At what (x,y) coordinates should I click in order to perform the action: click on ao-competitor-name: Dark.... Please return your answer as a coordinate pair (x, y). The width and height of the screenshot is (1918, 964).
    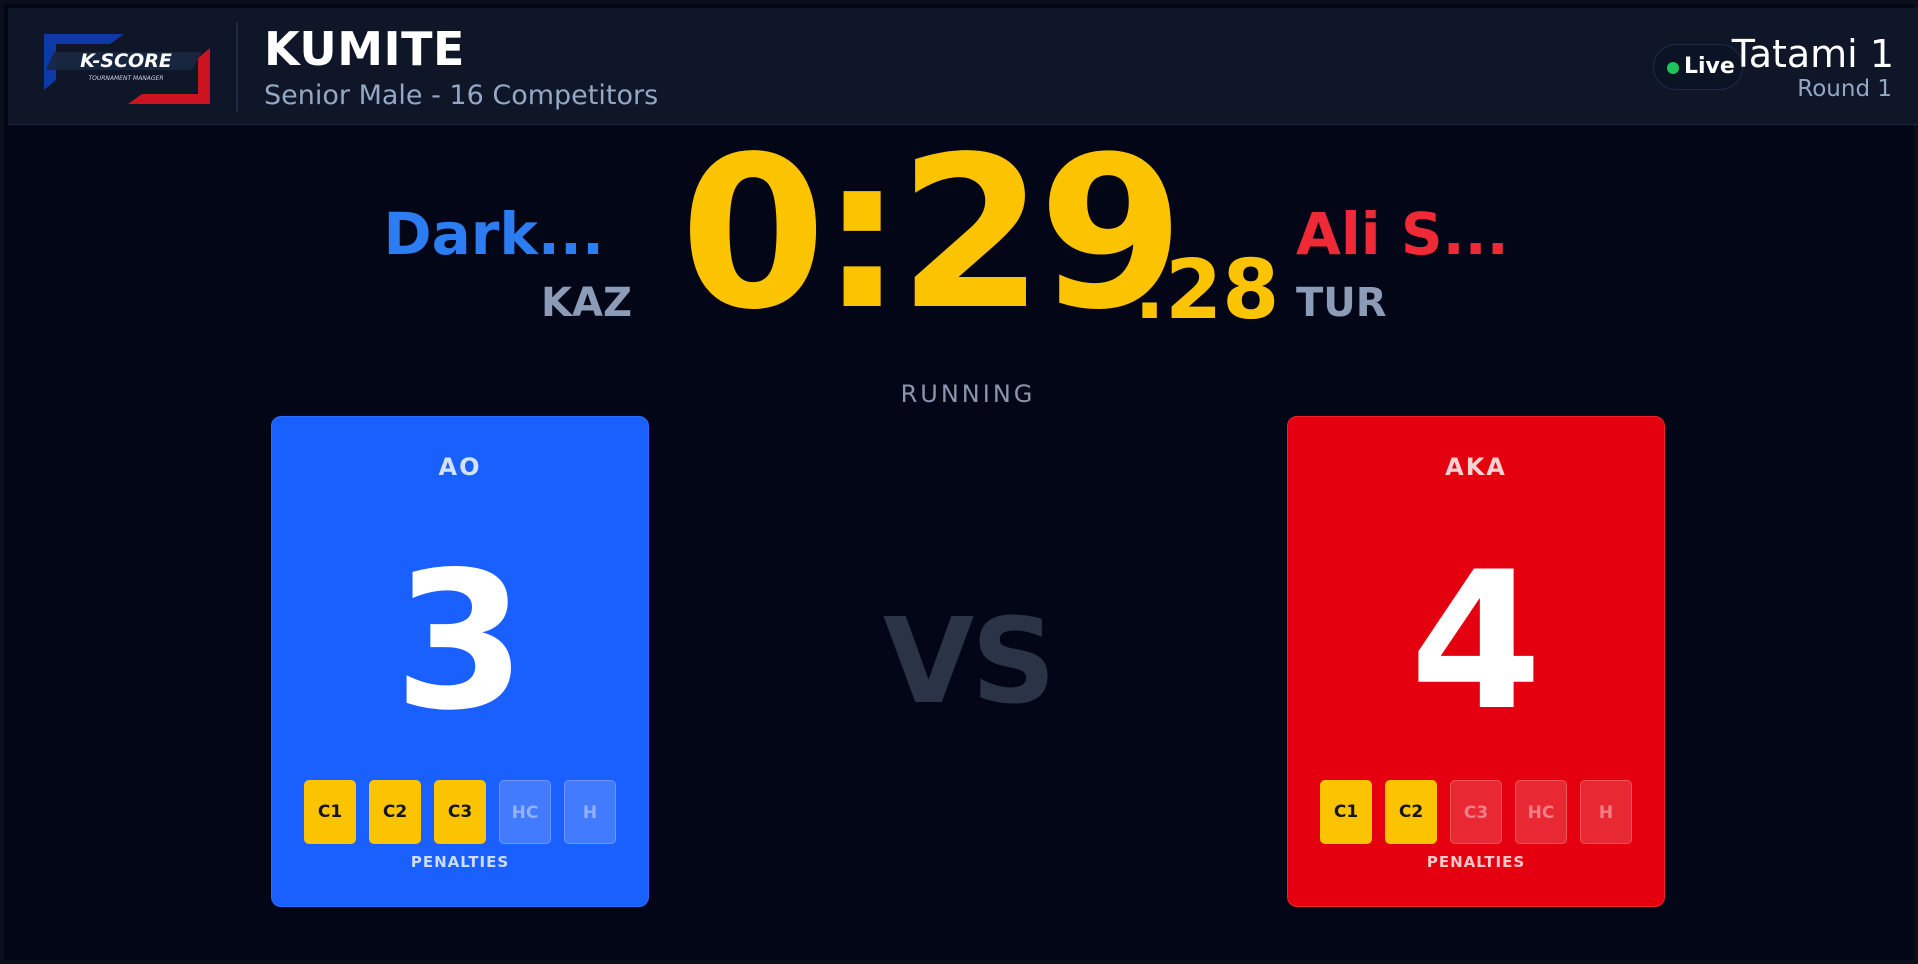
    Looking at the image, I should click on (493, 234).